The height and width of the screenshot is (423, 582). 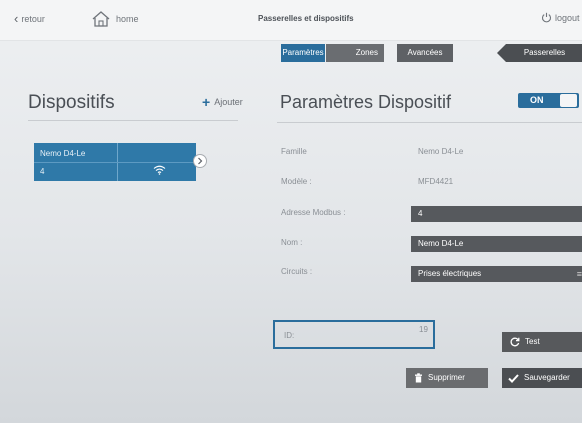 I want to click on tab-zones: Zones, so click(x=355, y=53).